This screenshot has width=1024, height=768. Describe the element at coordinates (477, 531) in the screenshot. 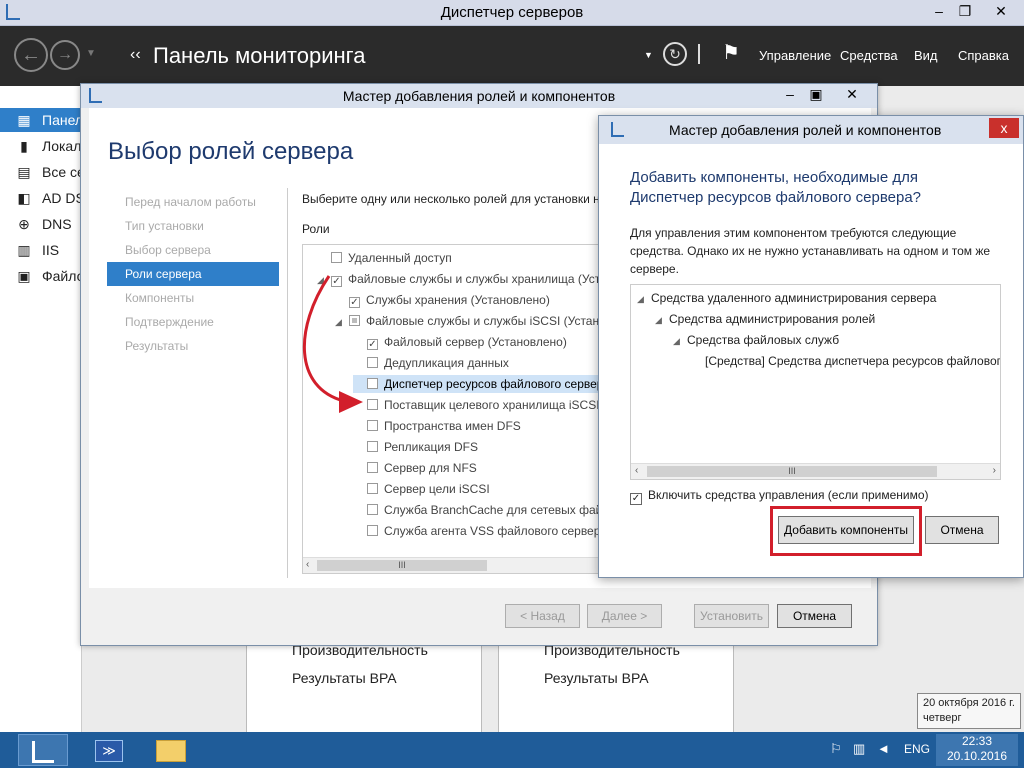

I see `role-item: Служба агента VSS файлового сервера` at that location.